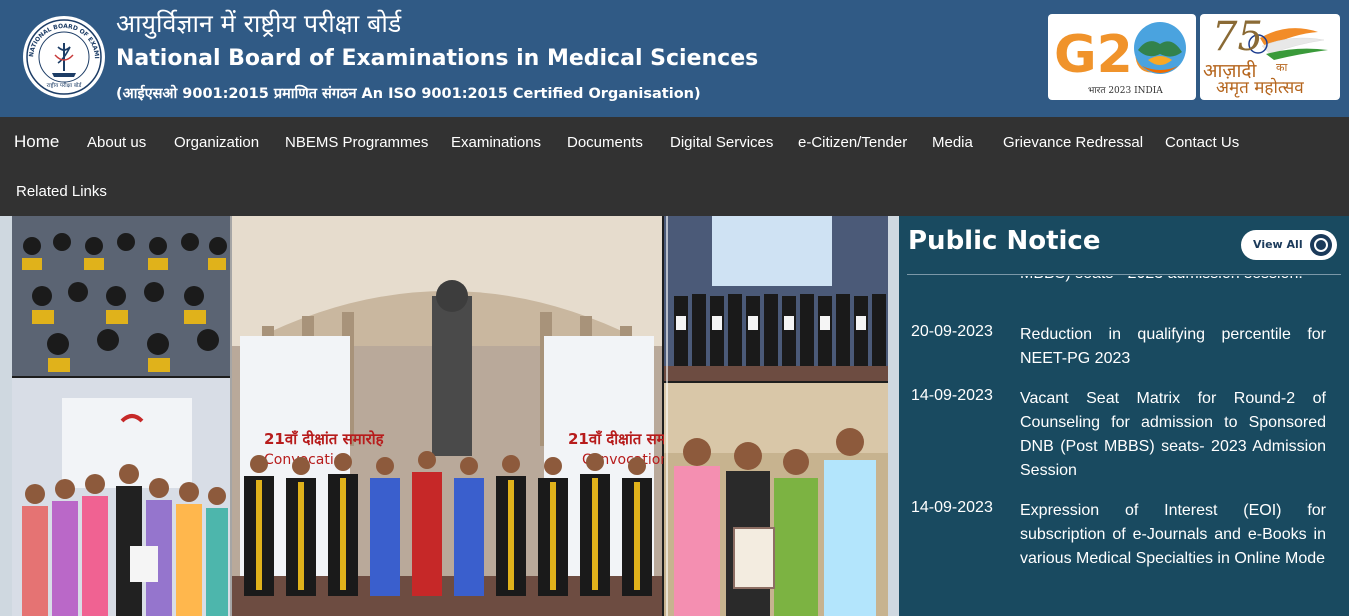 This screenshot has width=1349, height=616. Describe the element at coordinates (1073, 142) in the screenshot. I see `nav-grievance-redressal: Grievance Redressal` at that location.